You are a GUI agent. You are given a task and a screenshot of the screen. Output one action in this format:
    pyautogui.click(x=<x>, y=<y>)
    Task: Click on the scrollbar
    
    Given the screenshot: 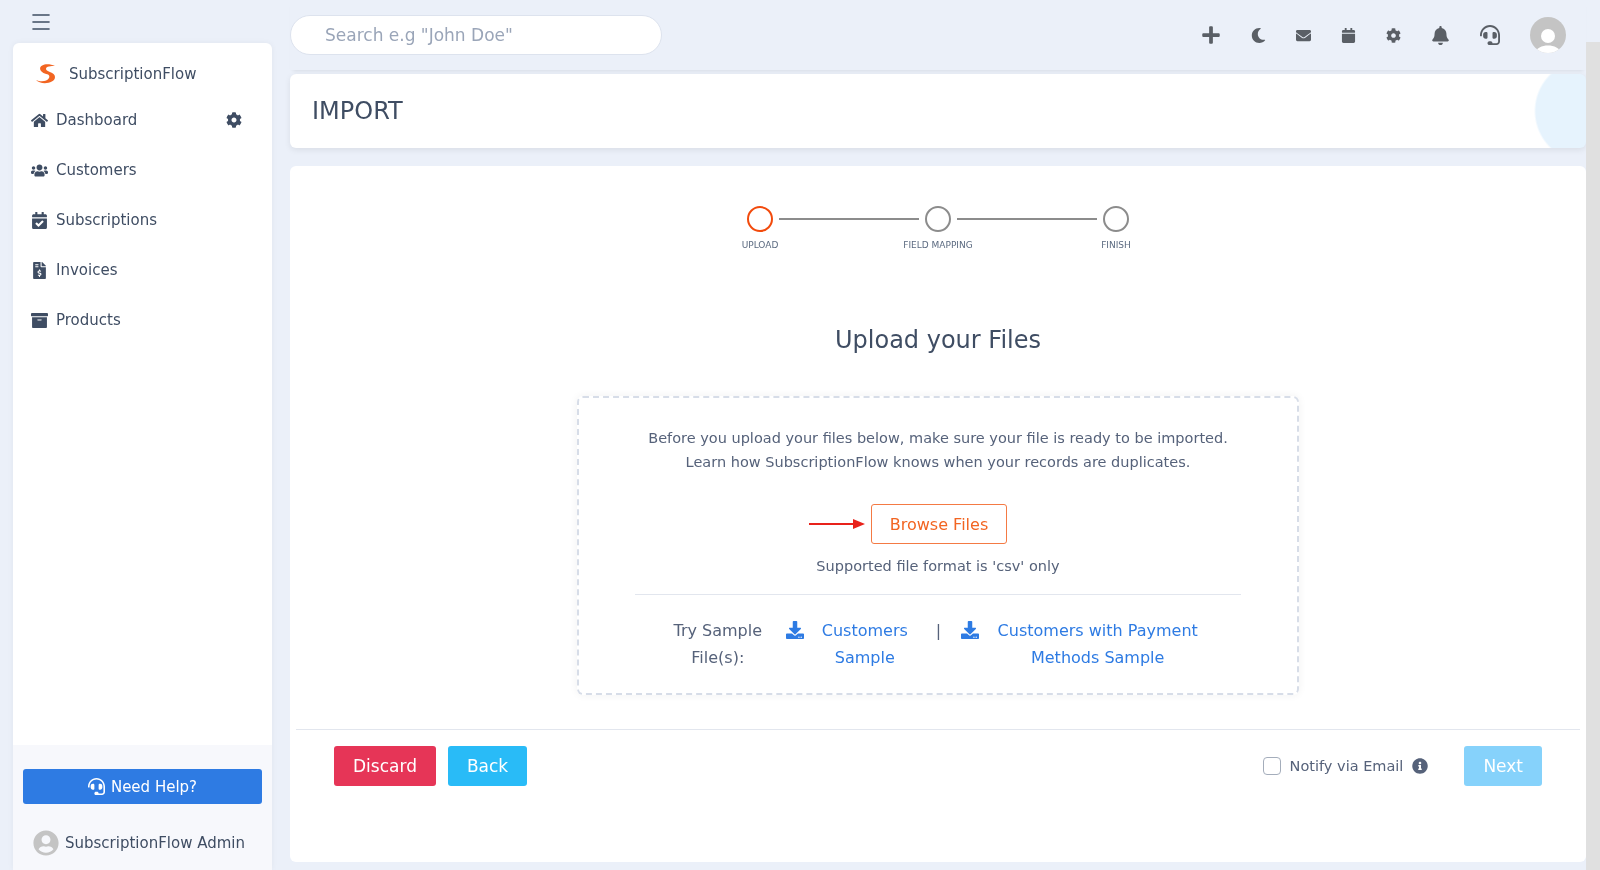 What is the action you would take?
    pyautogui.click(x=1593, y=456)
    